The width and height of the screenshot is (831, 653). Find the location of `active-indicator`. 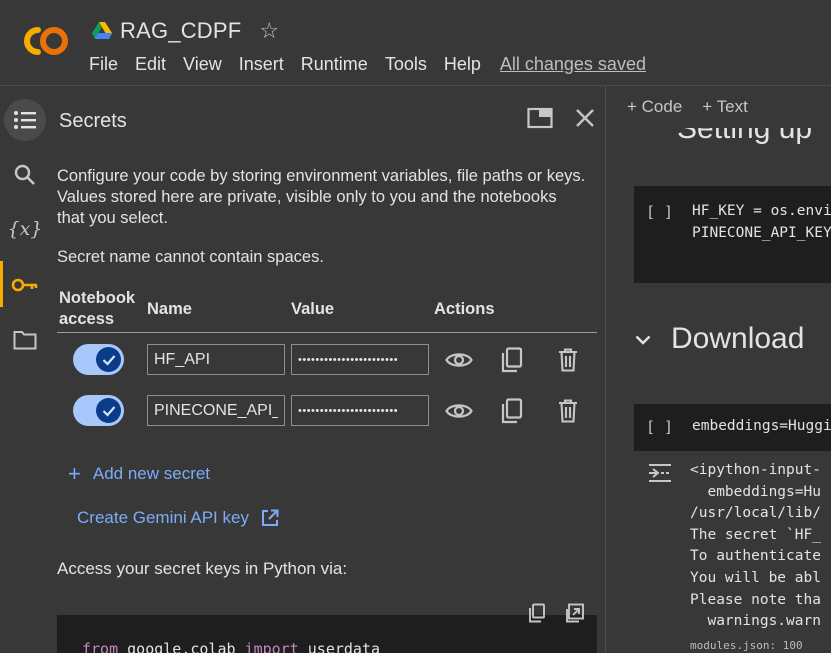

active-indicator is located at coordinates (1, 284).